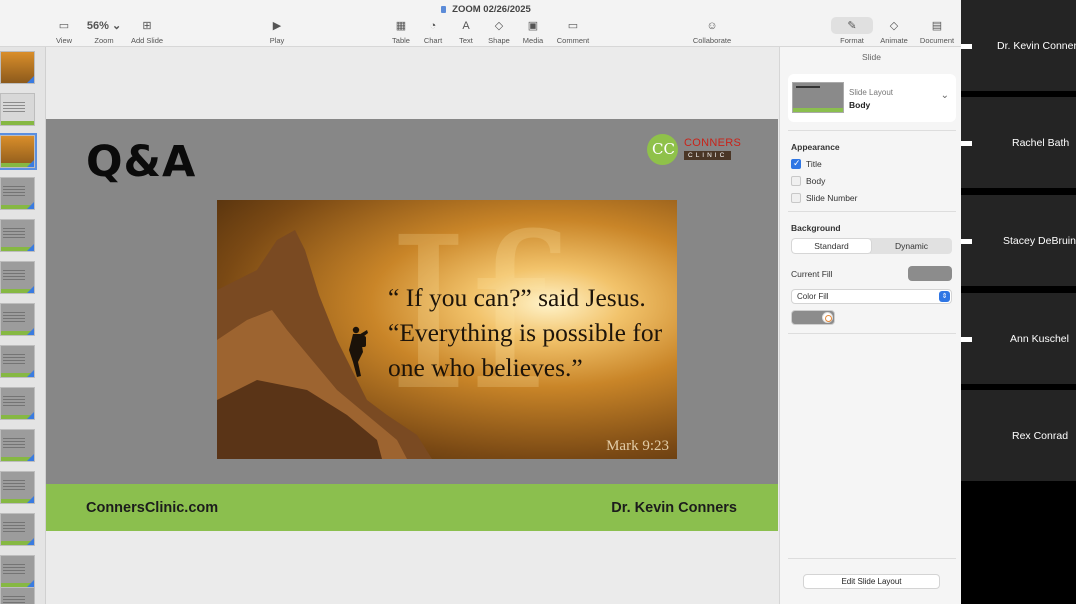 Image resolution: width=1076 pixels, height=604 pixels. What do you see at coordinates (813, 296) in the screenshot?
I see `fill-type-value: Color Fill` at bounding box center [813, 296].